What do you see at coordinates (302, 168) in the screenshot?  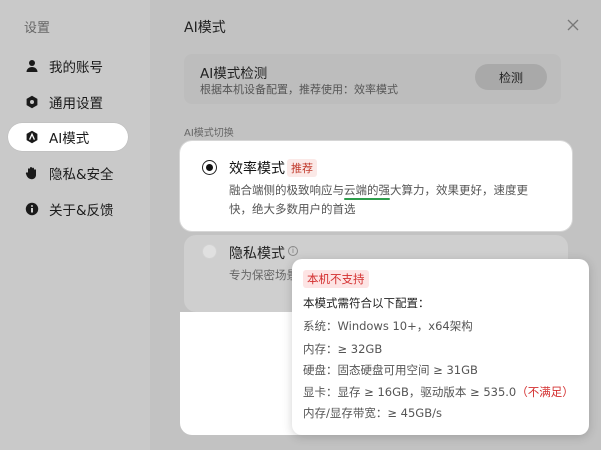 I see `recommend-badge: 推荐` at bounding box center [302, 168].